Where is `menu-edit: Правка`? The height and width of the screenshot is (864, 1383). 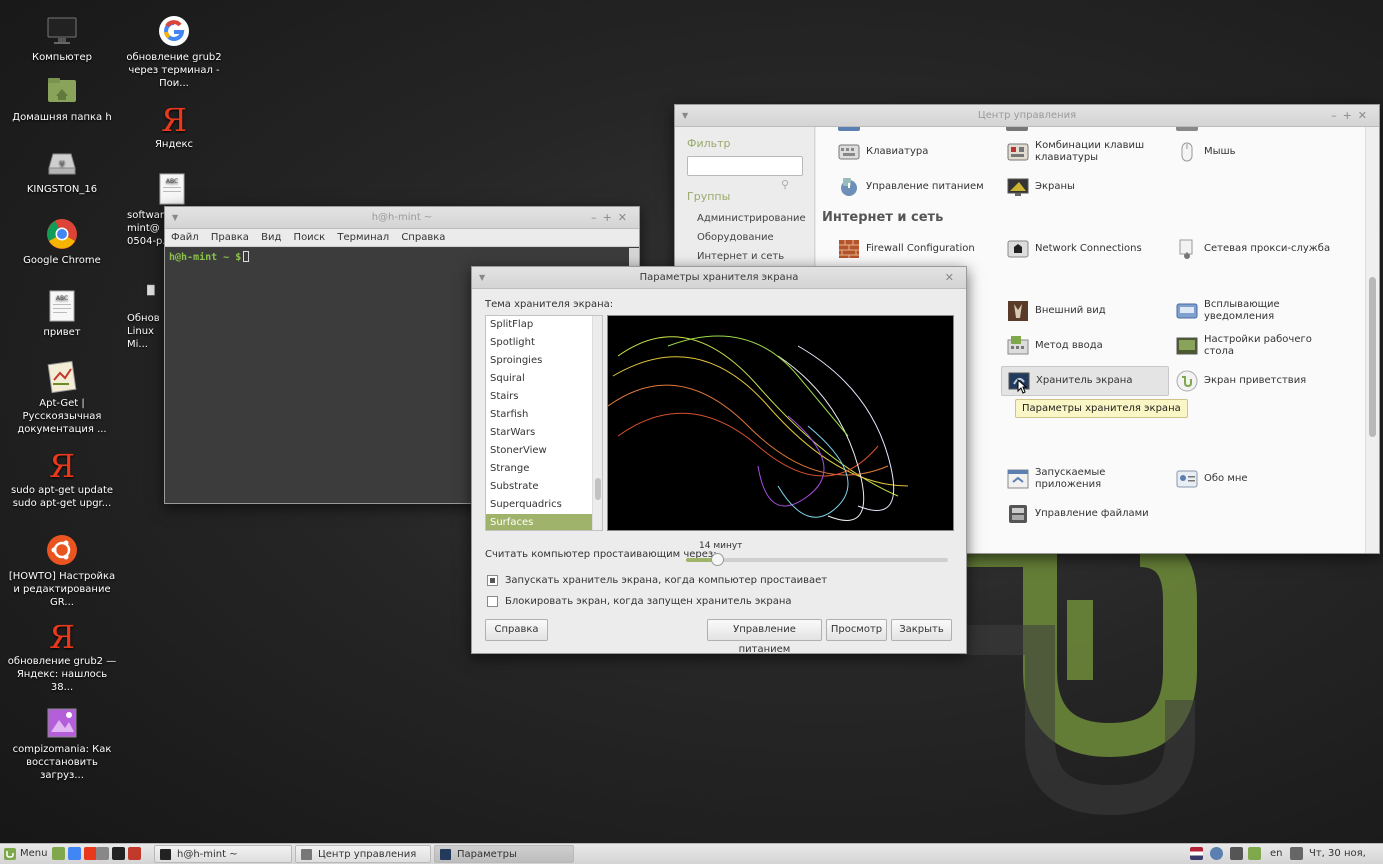 menu-edit: Правка is located at coordinates (230, 237).